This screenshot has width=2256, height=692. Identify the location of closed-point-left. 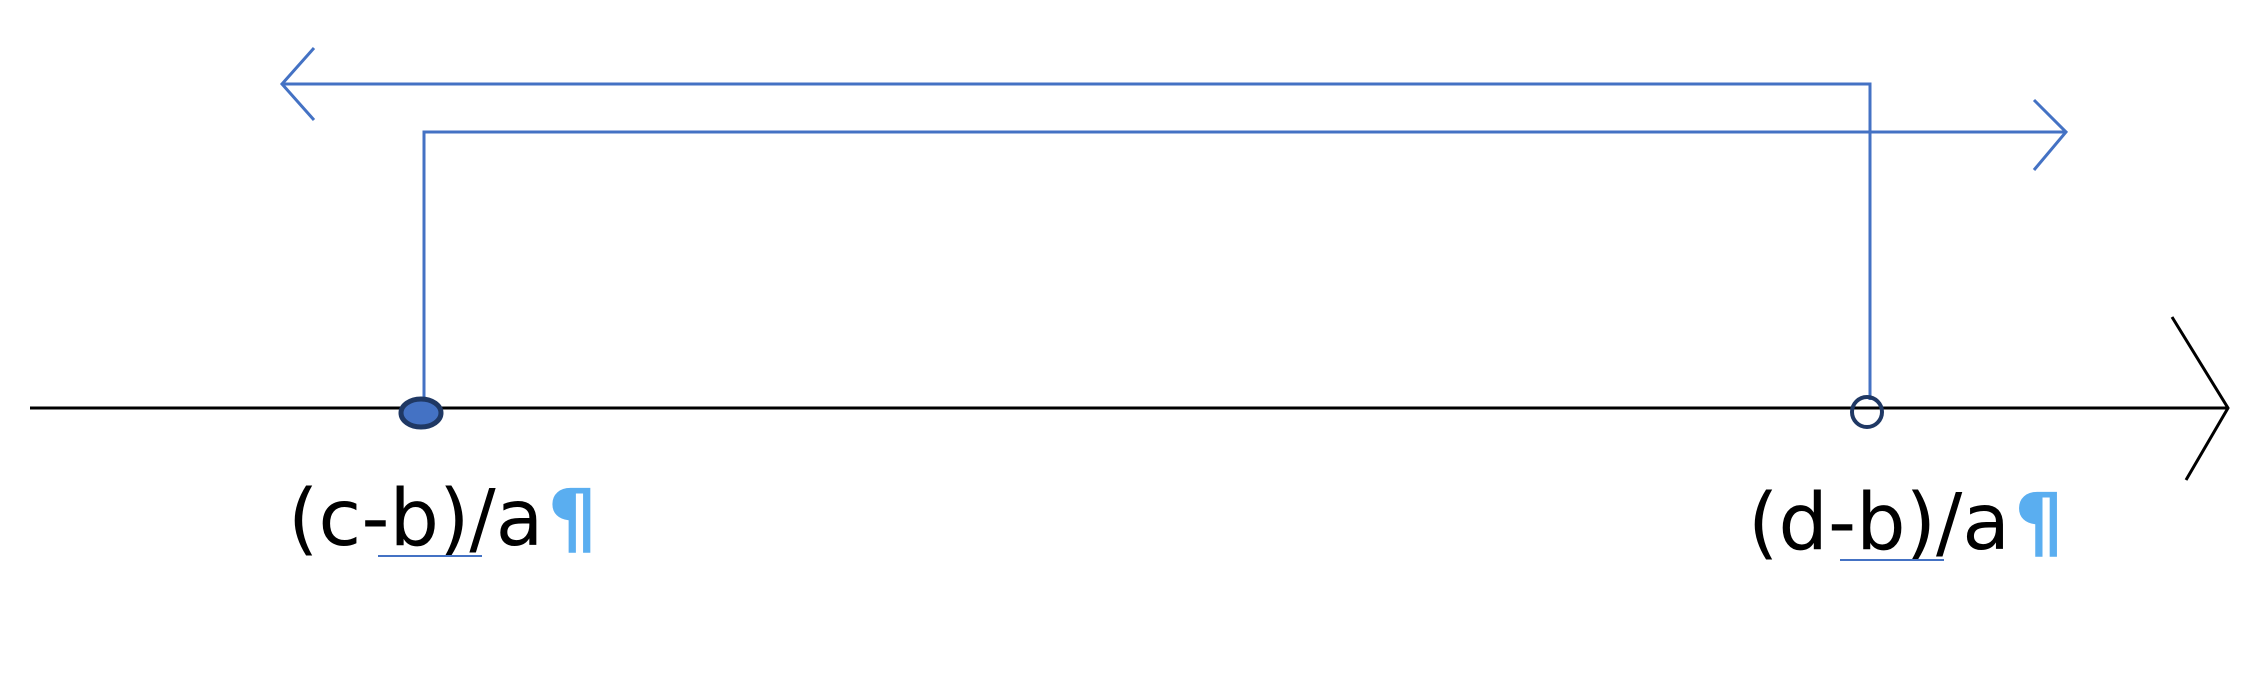
(421, 413).